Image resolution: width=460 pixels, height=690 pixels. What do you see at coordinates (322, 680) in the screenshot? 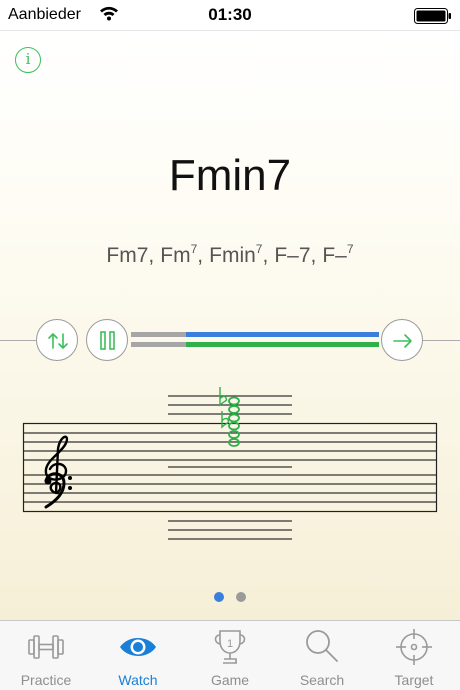
I see `tab-label: Search` at bounding box center [322, 680].